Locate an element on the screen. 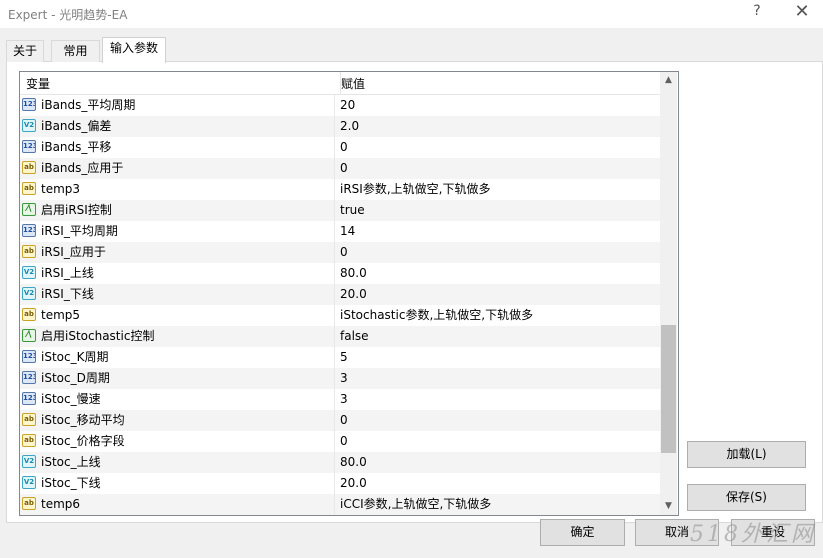  variable-name: iStoc_K周期 is located at coordinates (75, 357).